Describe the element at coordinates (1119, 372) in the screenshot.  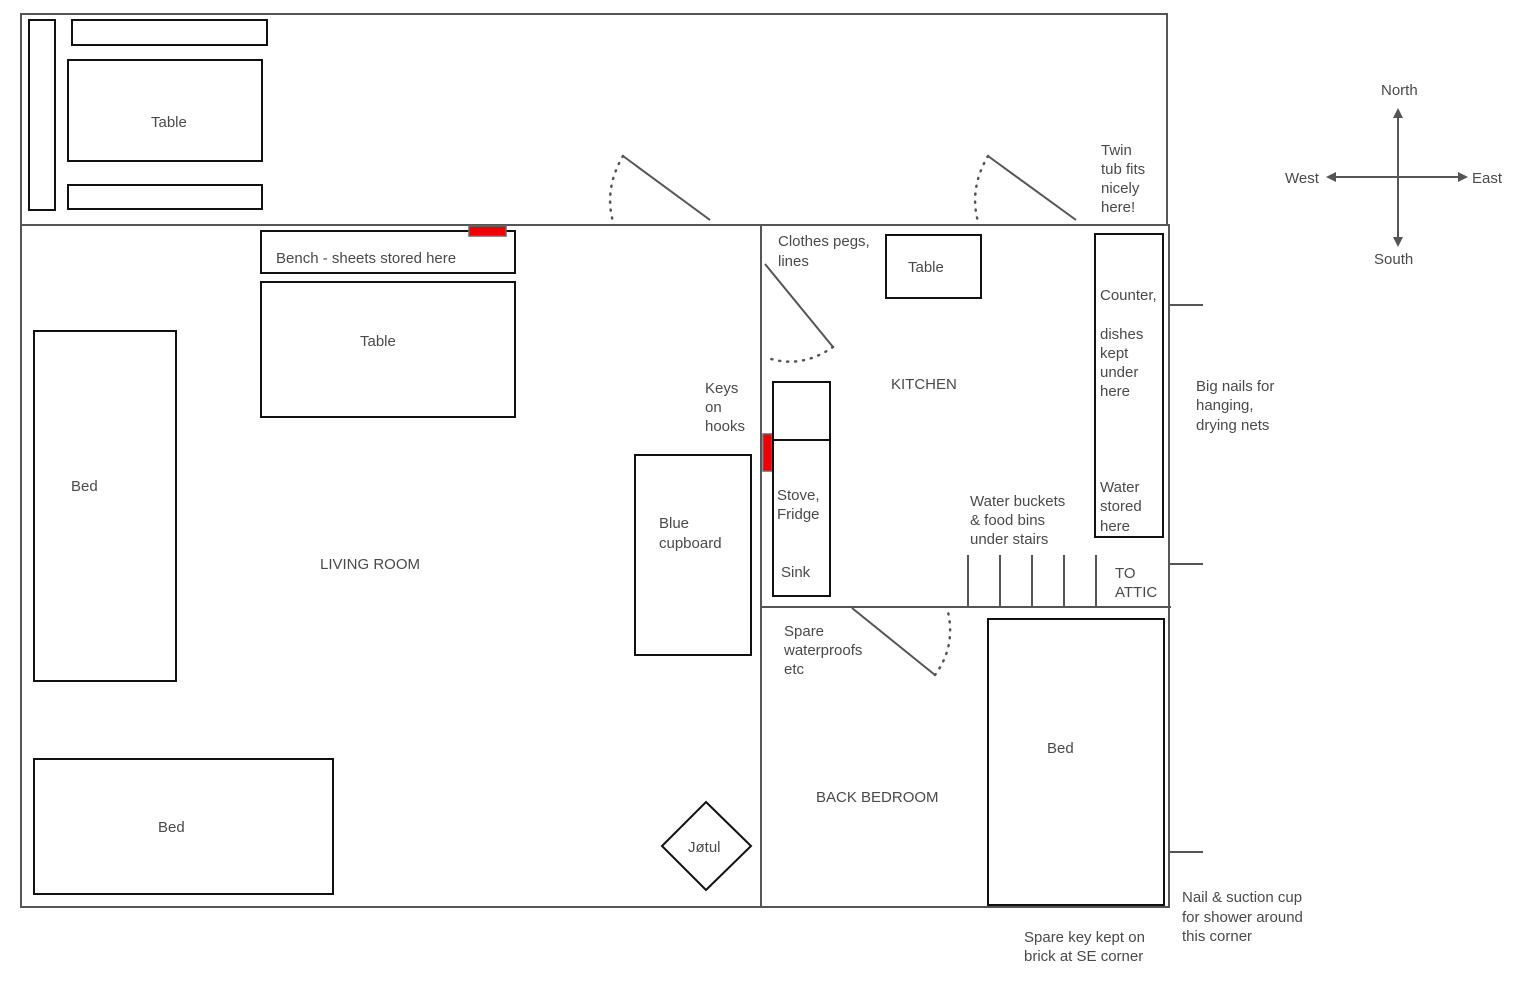
I see `counter-label-5: under` at that location.